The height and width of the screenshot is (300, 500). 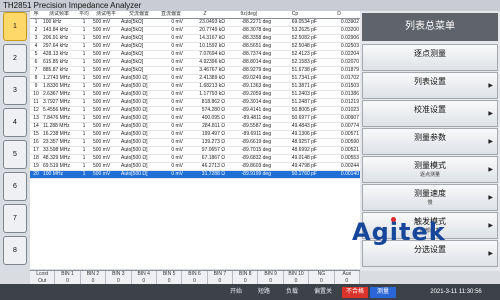 What do you see at coordinates (250, 292) in the screenshot?
I see `status-bar: 开始 短路 负载 偏置关 不合格 测量 2021-3-11 11:30:56` at bounding box center [250, 292].